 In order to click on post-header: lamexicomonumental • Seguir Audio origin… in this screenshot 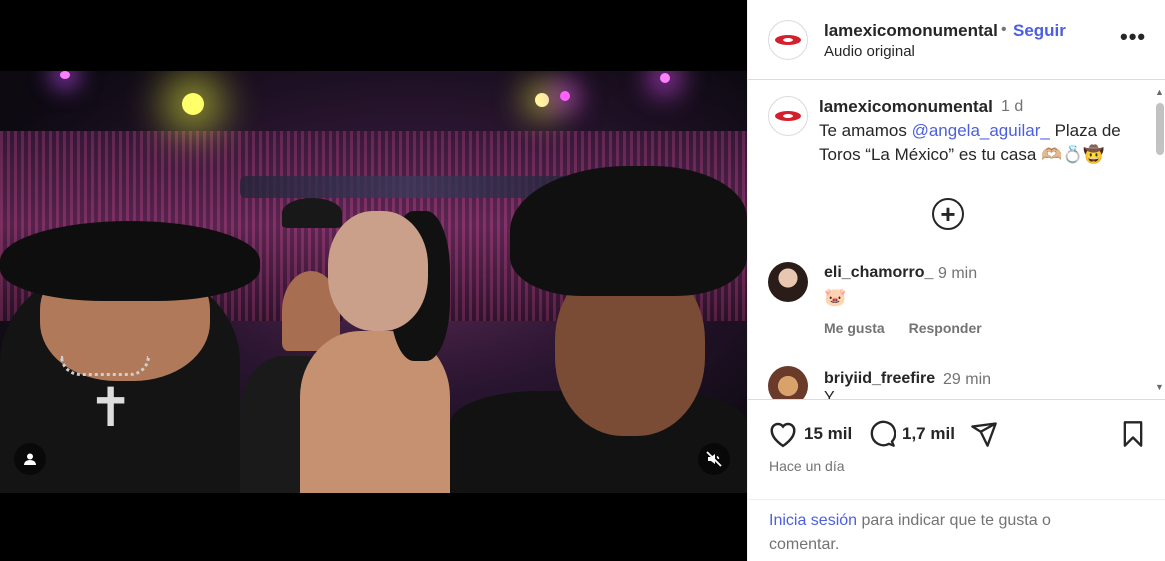, I will do `click(956, 40)`.